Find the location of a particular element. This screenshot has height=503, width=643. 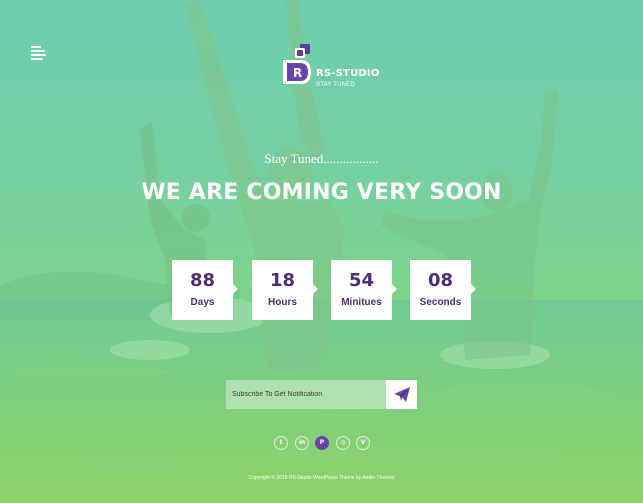

twitter-icon: t is located at coordinates (281, 443).